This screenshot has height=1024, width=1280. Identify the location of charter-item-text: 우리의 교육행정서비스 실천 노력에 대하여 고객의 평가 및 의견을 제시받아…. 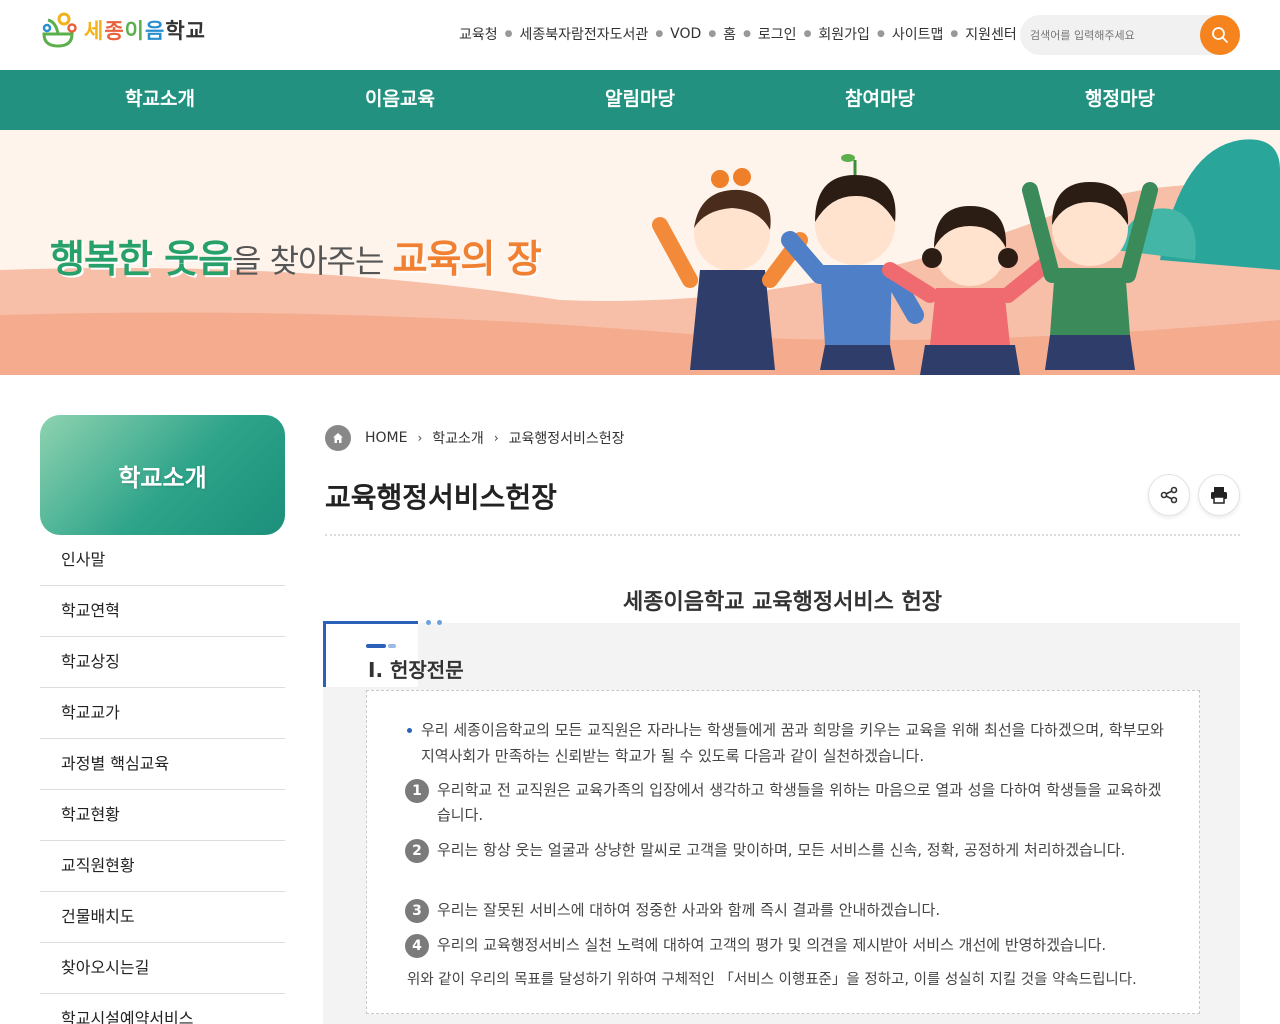
(772, 945).